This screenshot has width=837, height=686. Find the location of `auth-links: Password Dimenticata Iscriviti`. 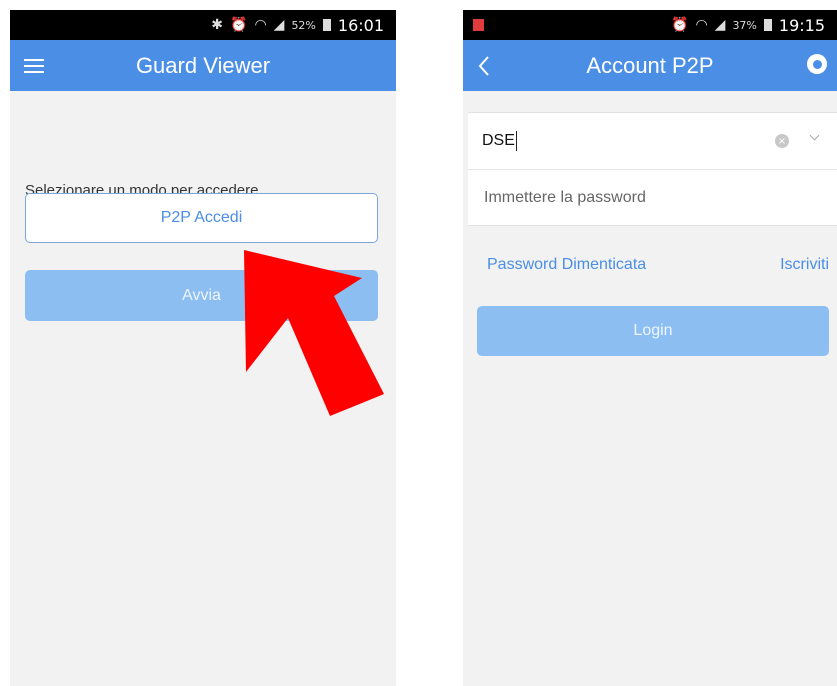

auth-links: Password Dimenticata Iscriviti is located at coordinates (658, 265).